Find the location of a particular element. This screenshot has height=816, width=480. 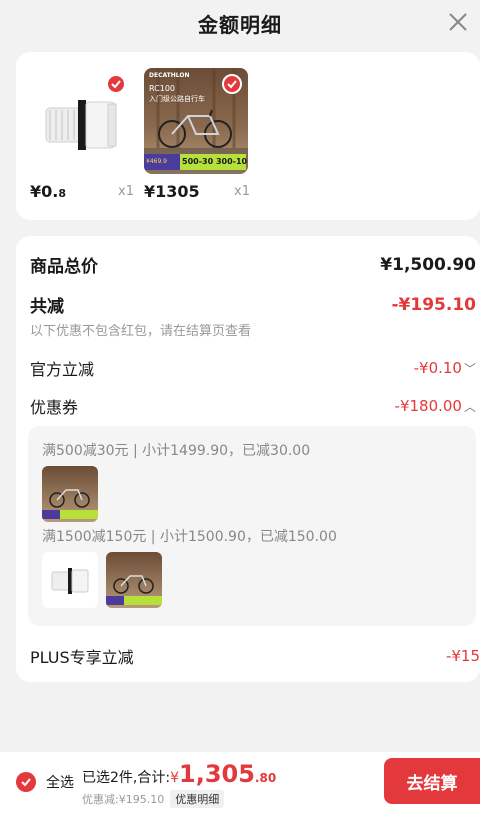

header: 金额明细 is located at coordinates (240, 23).